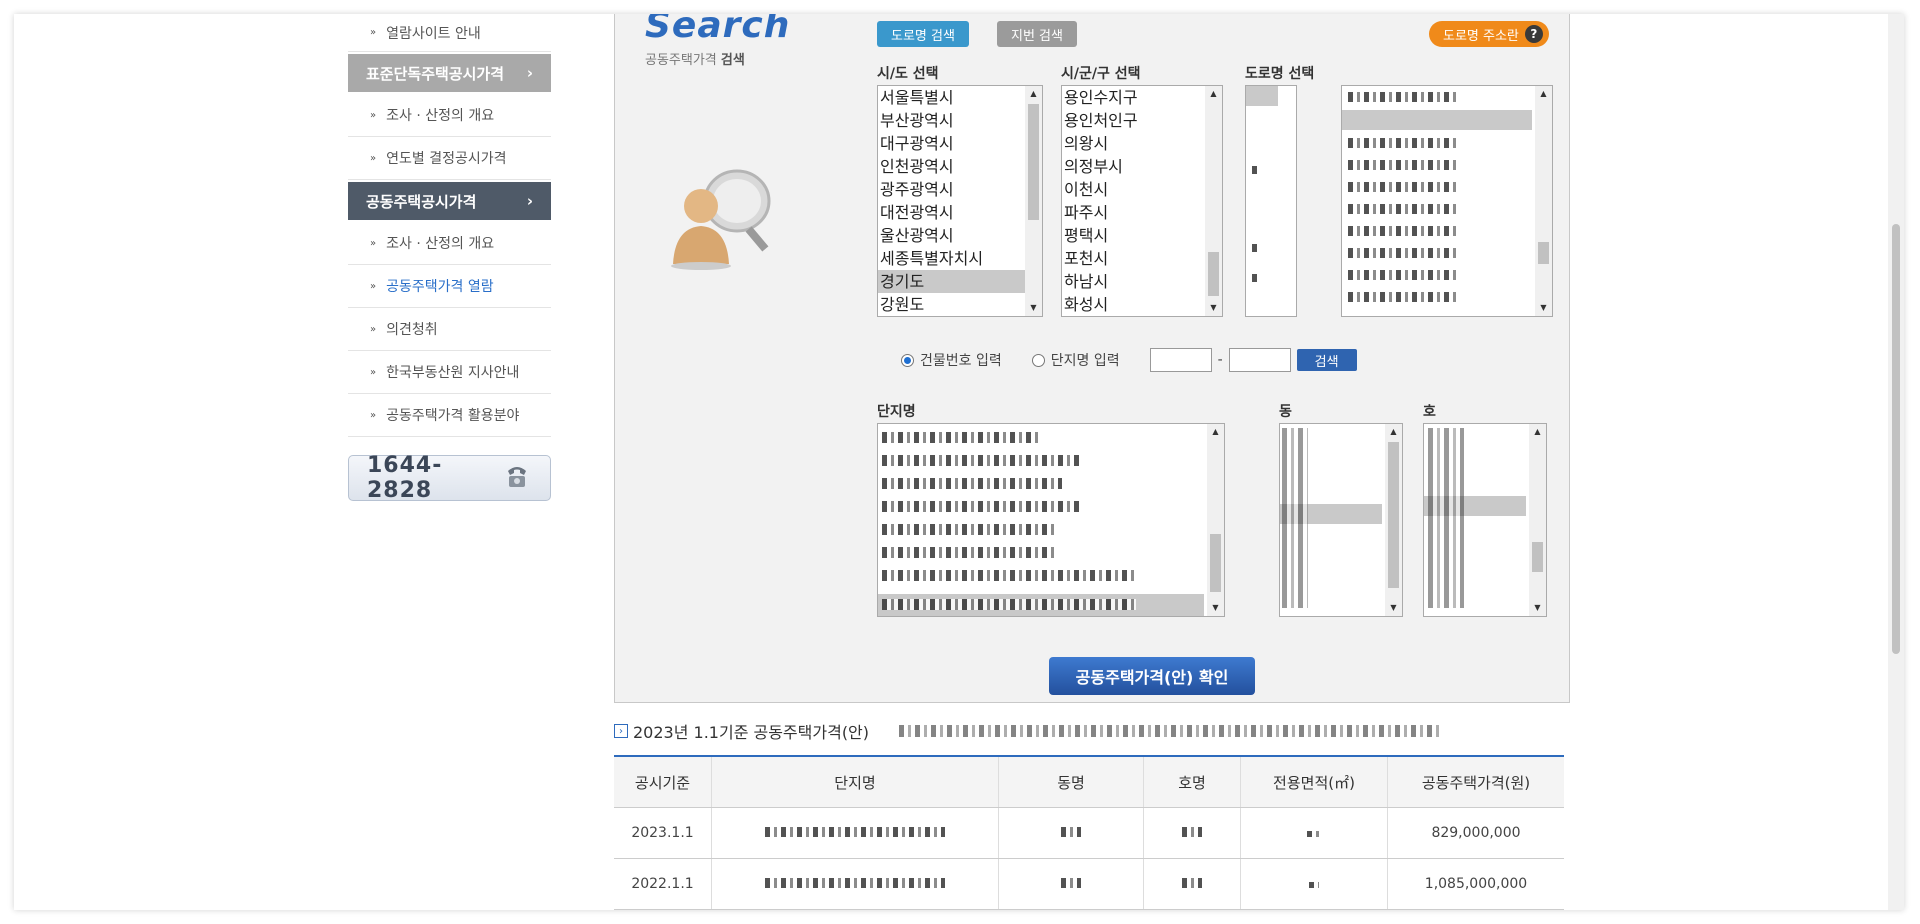 This screenshot has width=1920, height=924. What do you see at coordinates (952, 143) in the screenshot?
I see `sido-option: 대구광역시` at bounding box center [952, 143].